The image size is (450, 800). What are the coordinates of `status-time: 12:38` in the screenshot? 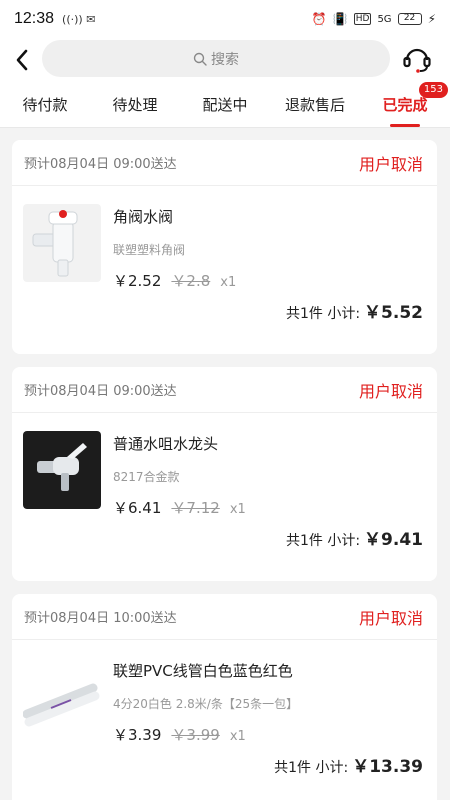 It's located at (34, 18).